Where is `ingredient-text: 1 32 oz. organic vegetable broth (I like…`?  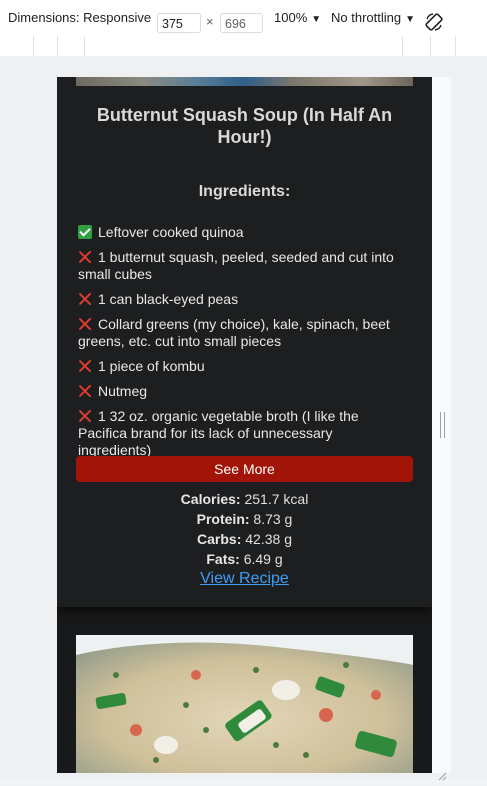 ingredient-text: 1 32 oz. organic vegetable broth (I like… is located at coordinates (218, 433).